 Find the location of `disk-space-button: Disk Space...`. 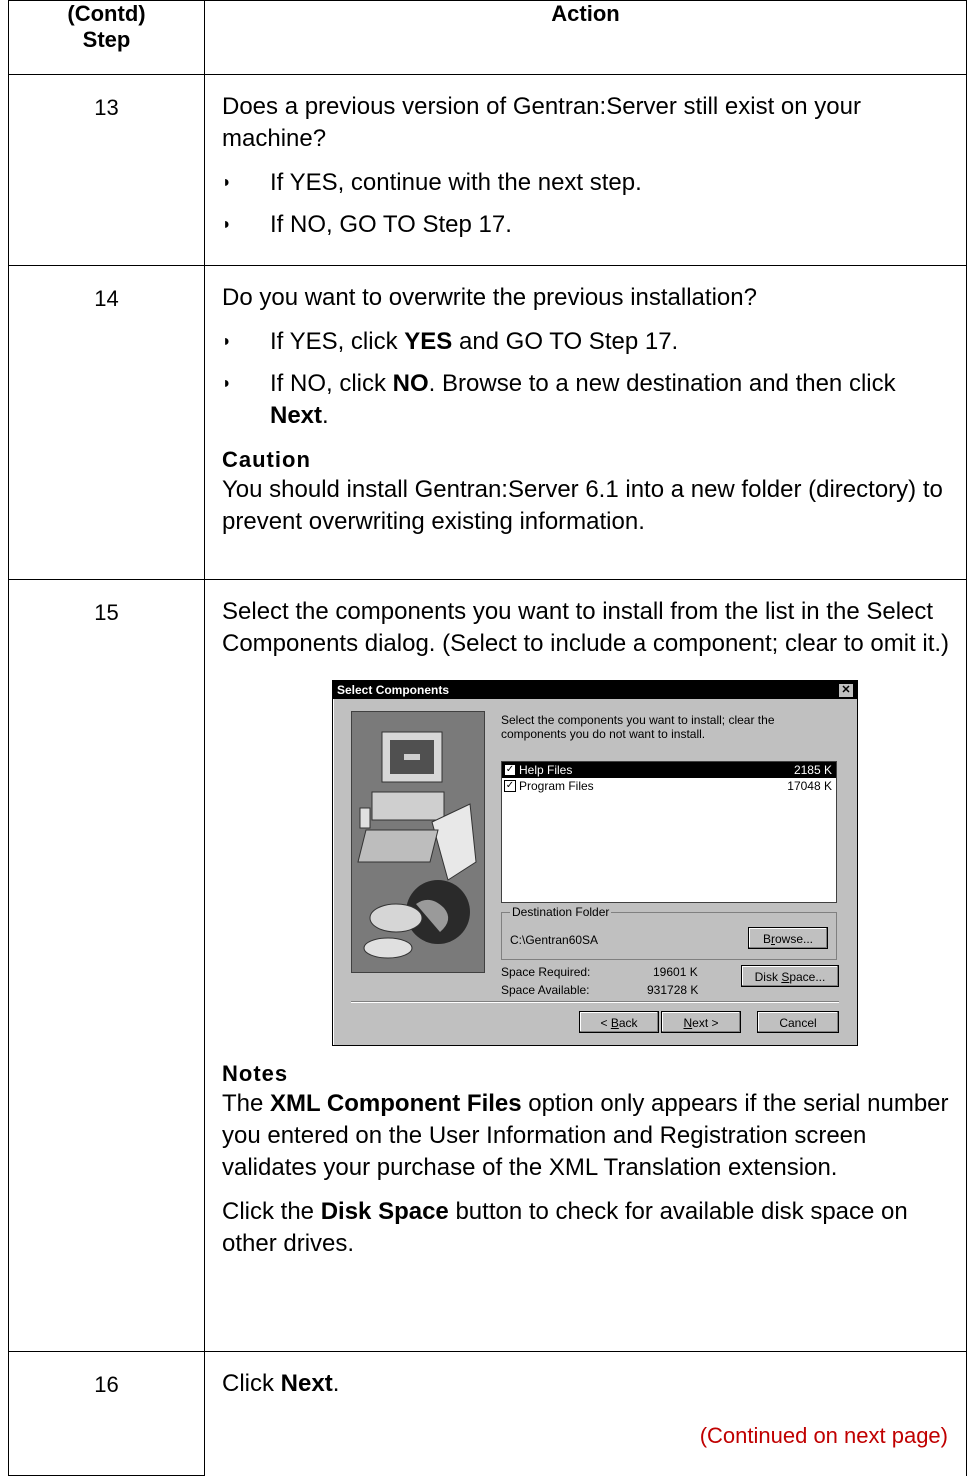

disk-space-button: Disk Space... is located at coordinates (790, 976).